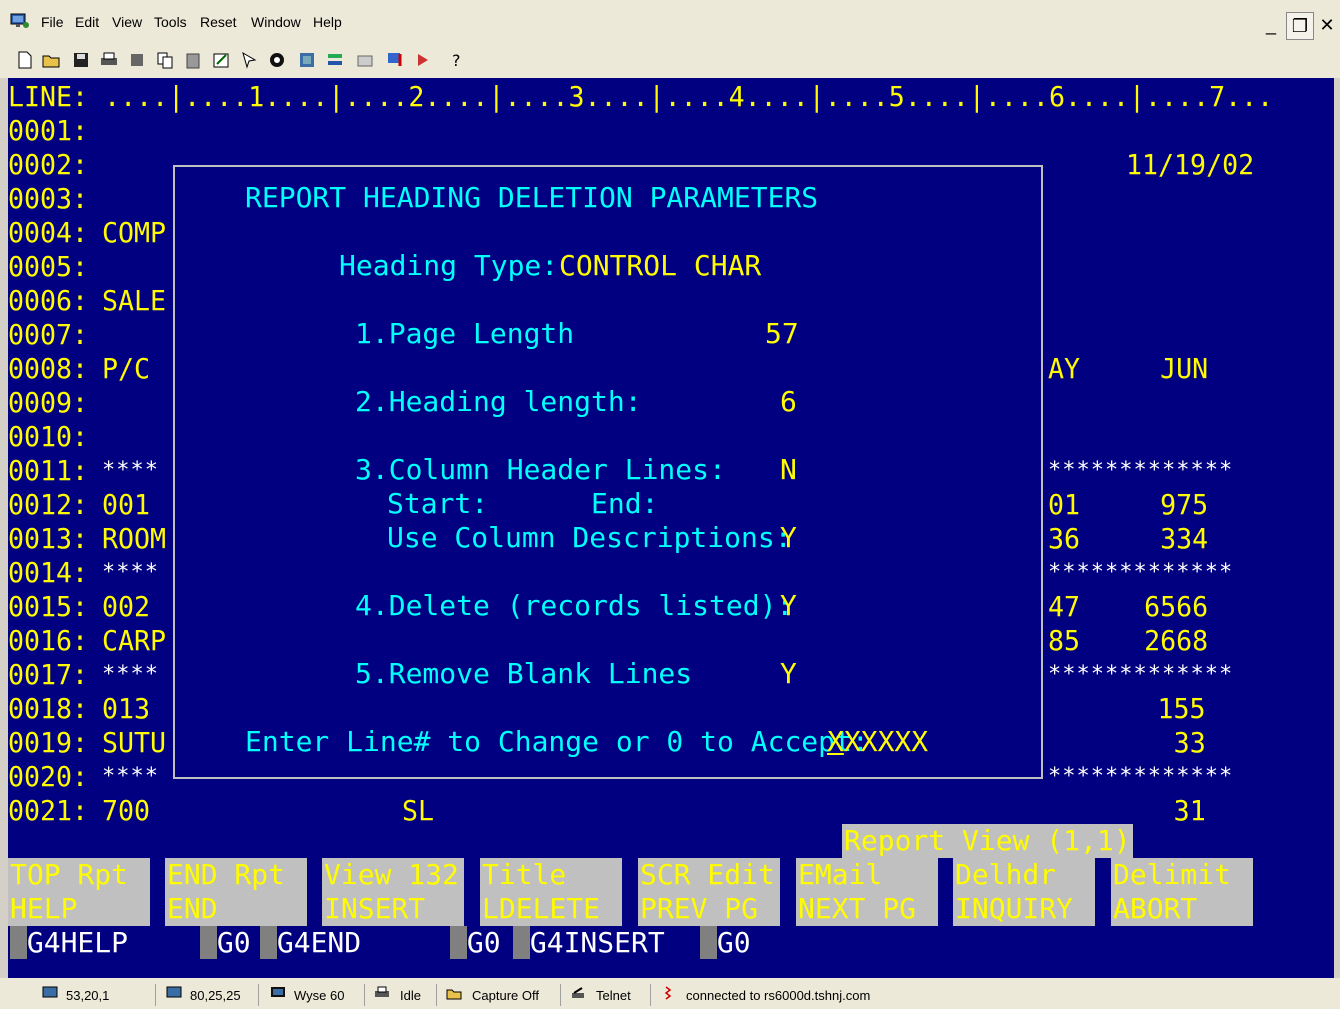 This screenshot has height=1009, width=1340. I want to click on function-key-1: TOP Rpt HELP, so click(79, 892).